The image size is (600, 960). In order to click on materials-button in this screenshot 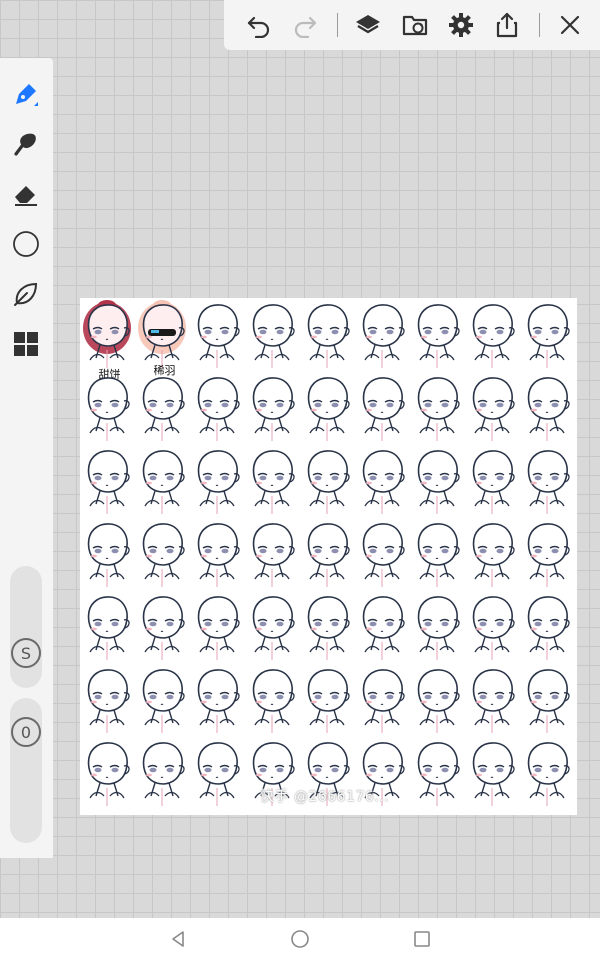, I will do `click(26, 344)`.